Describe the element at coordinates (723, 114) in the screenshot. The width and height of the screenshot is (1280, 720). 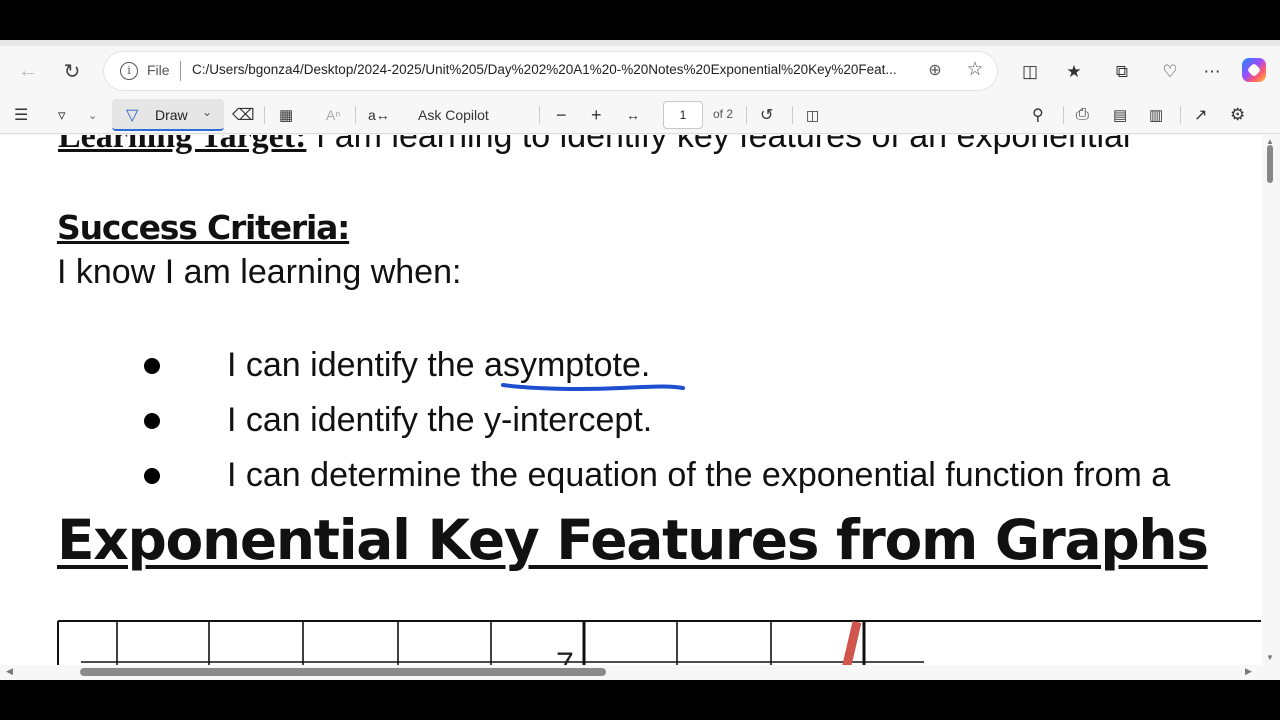
I see `page-total: of 2` at that location.